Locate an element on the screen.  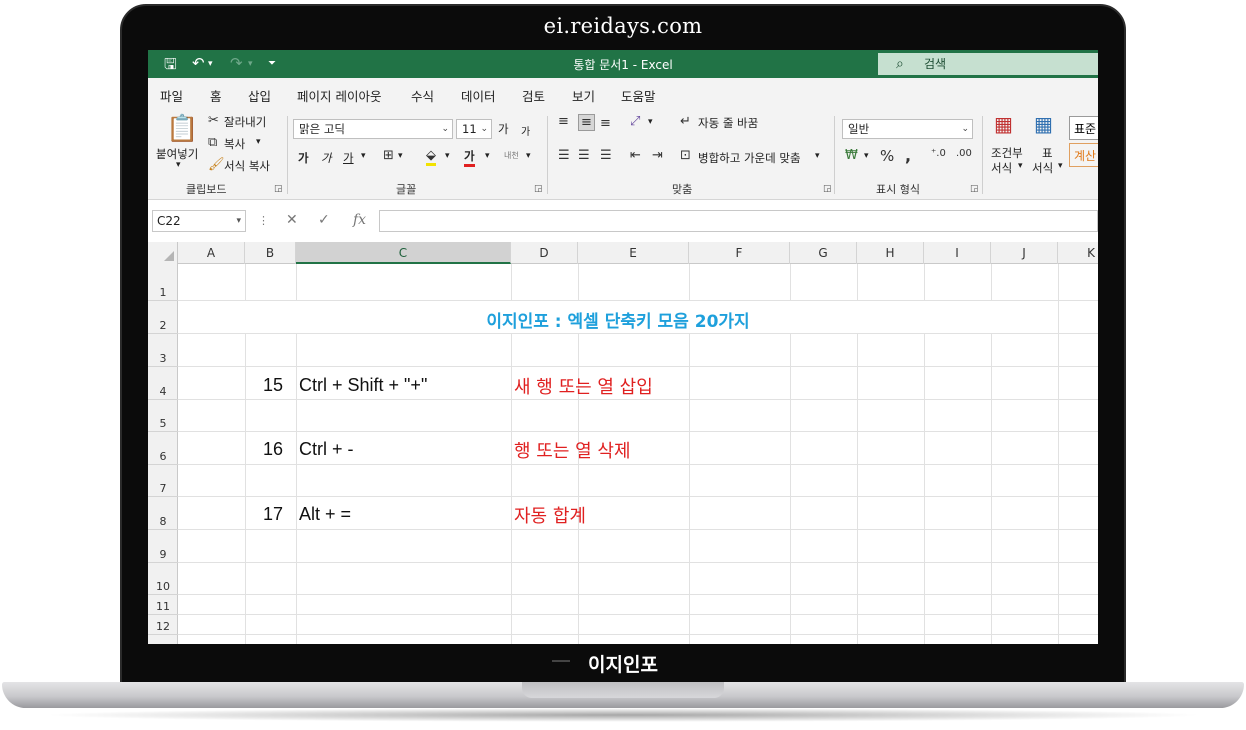
fill-color-dropdown-icon: ▾ is located at coordinates (447, 156).